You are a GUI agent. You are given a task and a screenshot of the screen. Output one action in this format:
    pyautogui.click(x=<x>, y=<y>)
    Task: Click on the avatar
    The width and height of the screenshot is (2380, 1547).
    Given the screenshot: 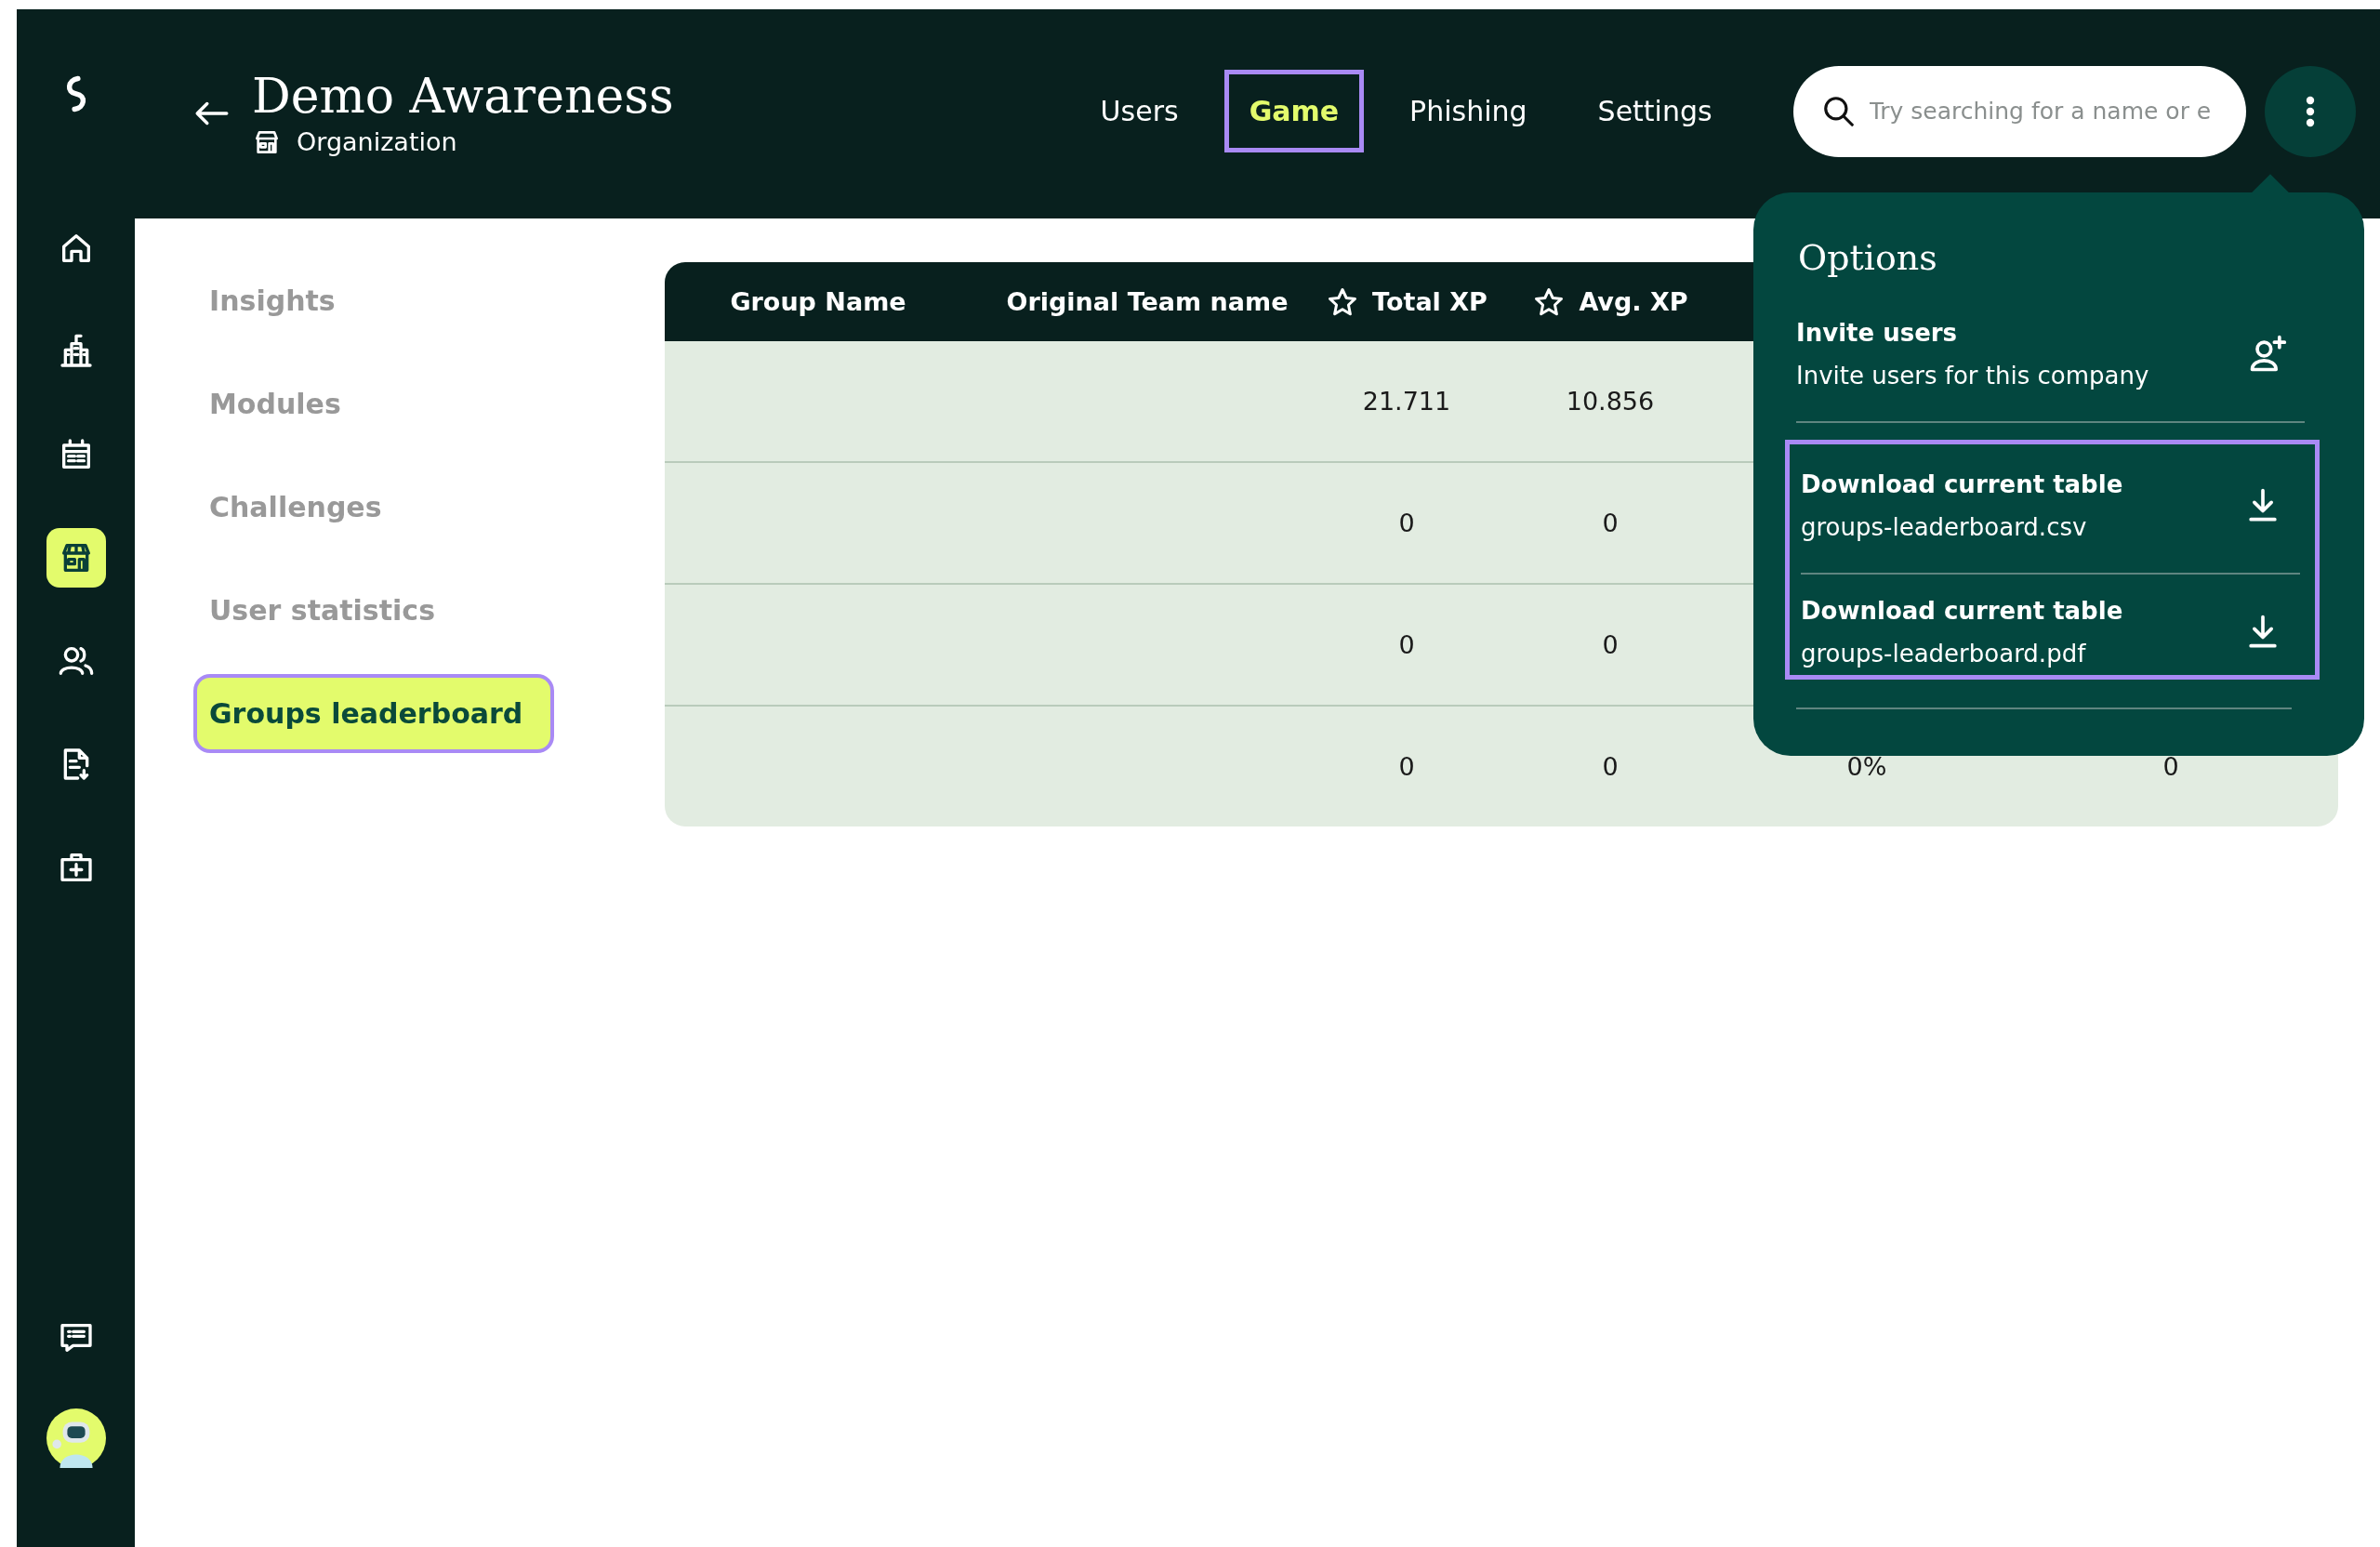 What is the action you would take?
    pyautogui.click(x=76, y=1438)
    